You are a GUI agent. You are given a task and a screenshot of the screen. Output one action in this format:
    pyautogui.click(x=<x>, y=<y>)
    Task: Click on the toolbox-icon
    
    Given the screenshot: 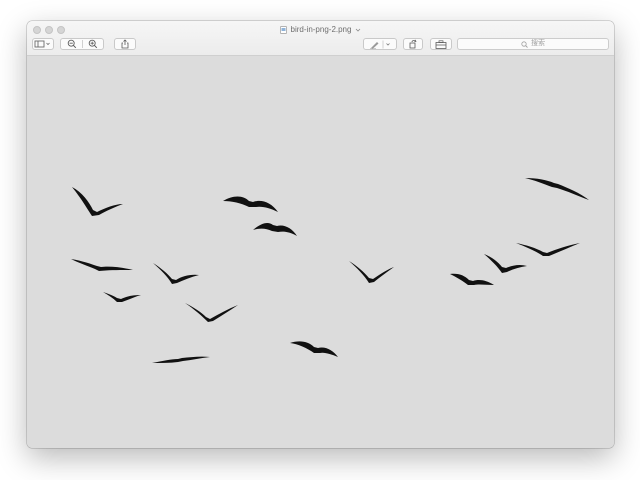 What is the action you would take?
    pyautogui.click(x=441, y=44)
    